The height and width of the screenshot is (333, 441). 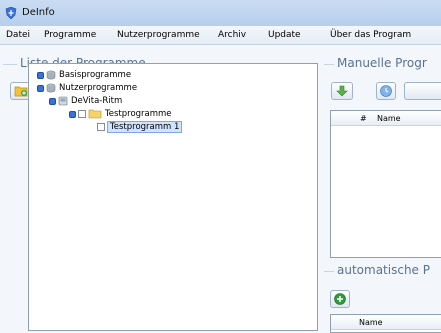 What do you see at coordinates (383, 270) in the screenshot?
I see `auto-programs-title: automatische P` at bounding box center [383, 270].